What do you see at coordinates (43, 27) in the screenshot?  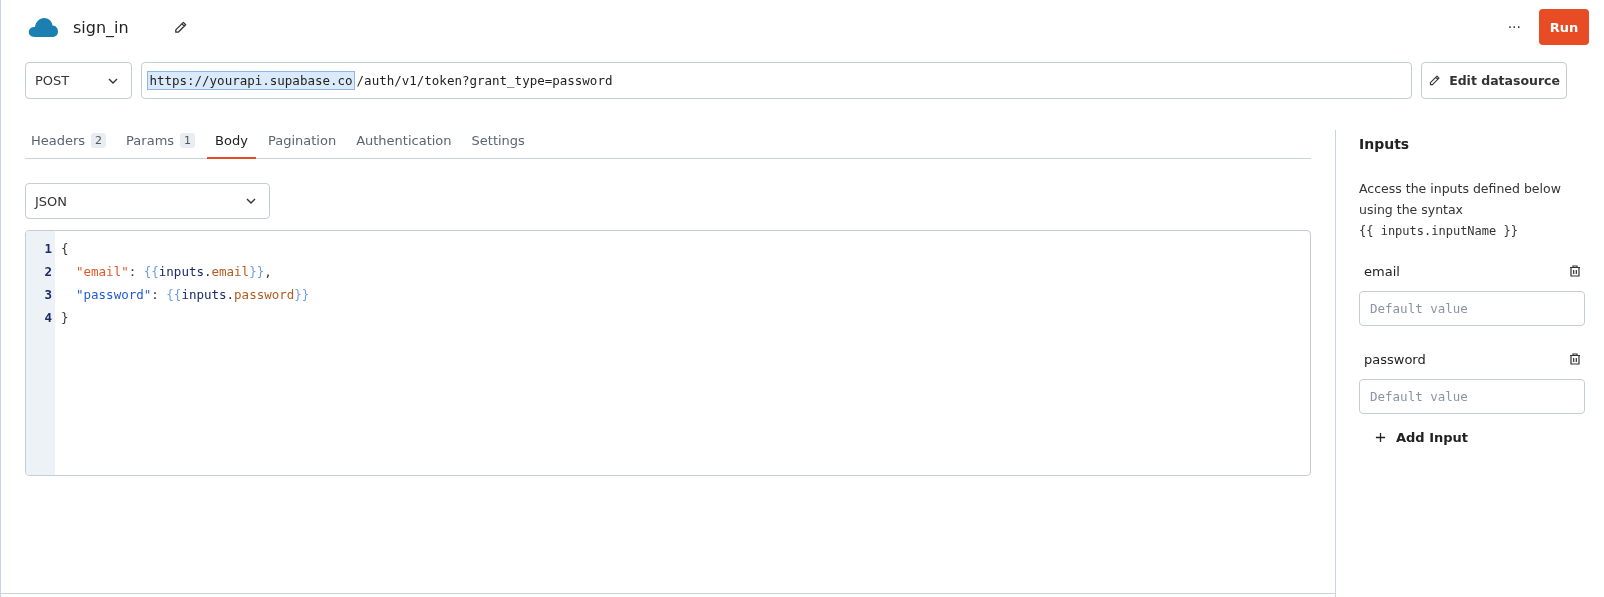 I see `cloud-icon` at bounding box center [43, 27].